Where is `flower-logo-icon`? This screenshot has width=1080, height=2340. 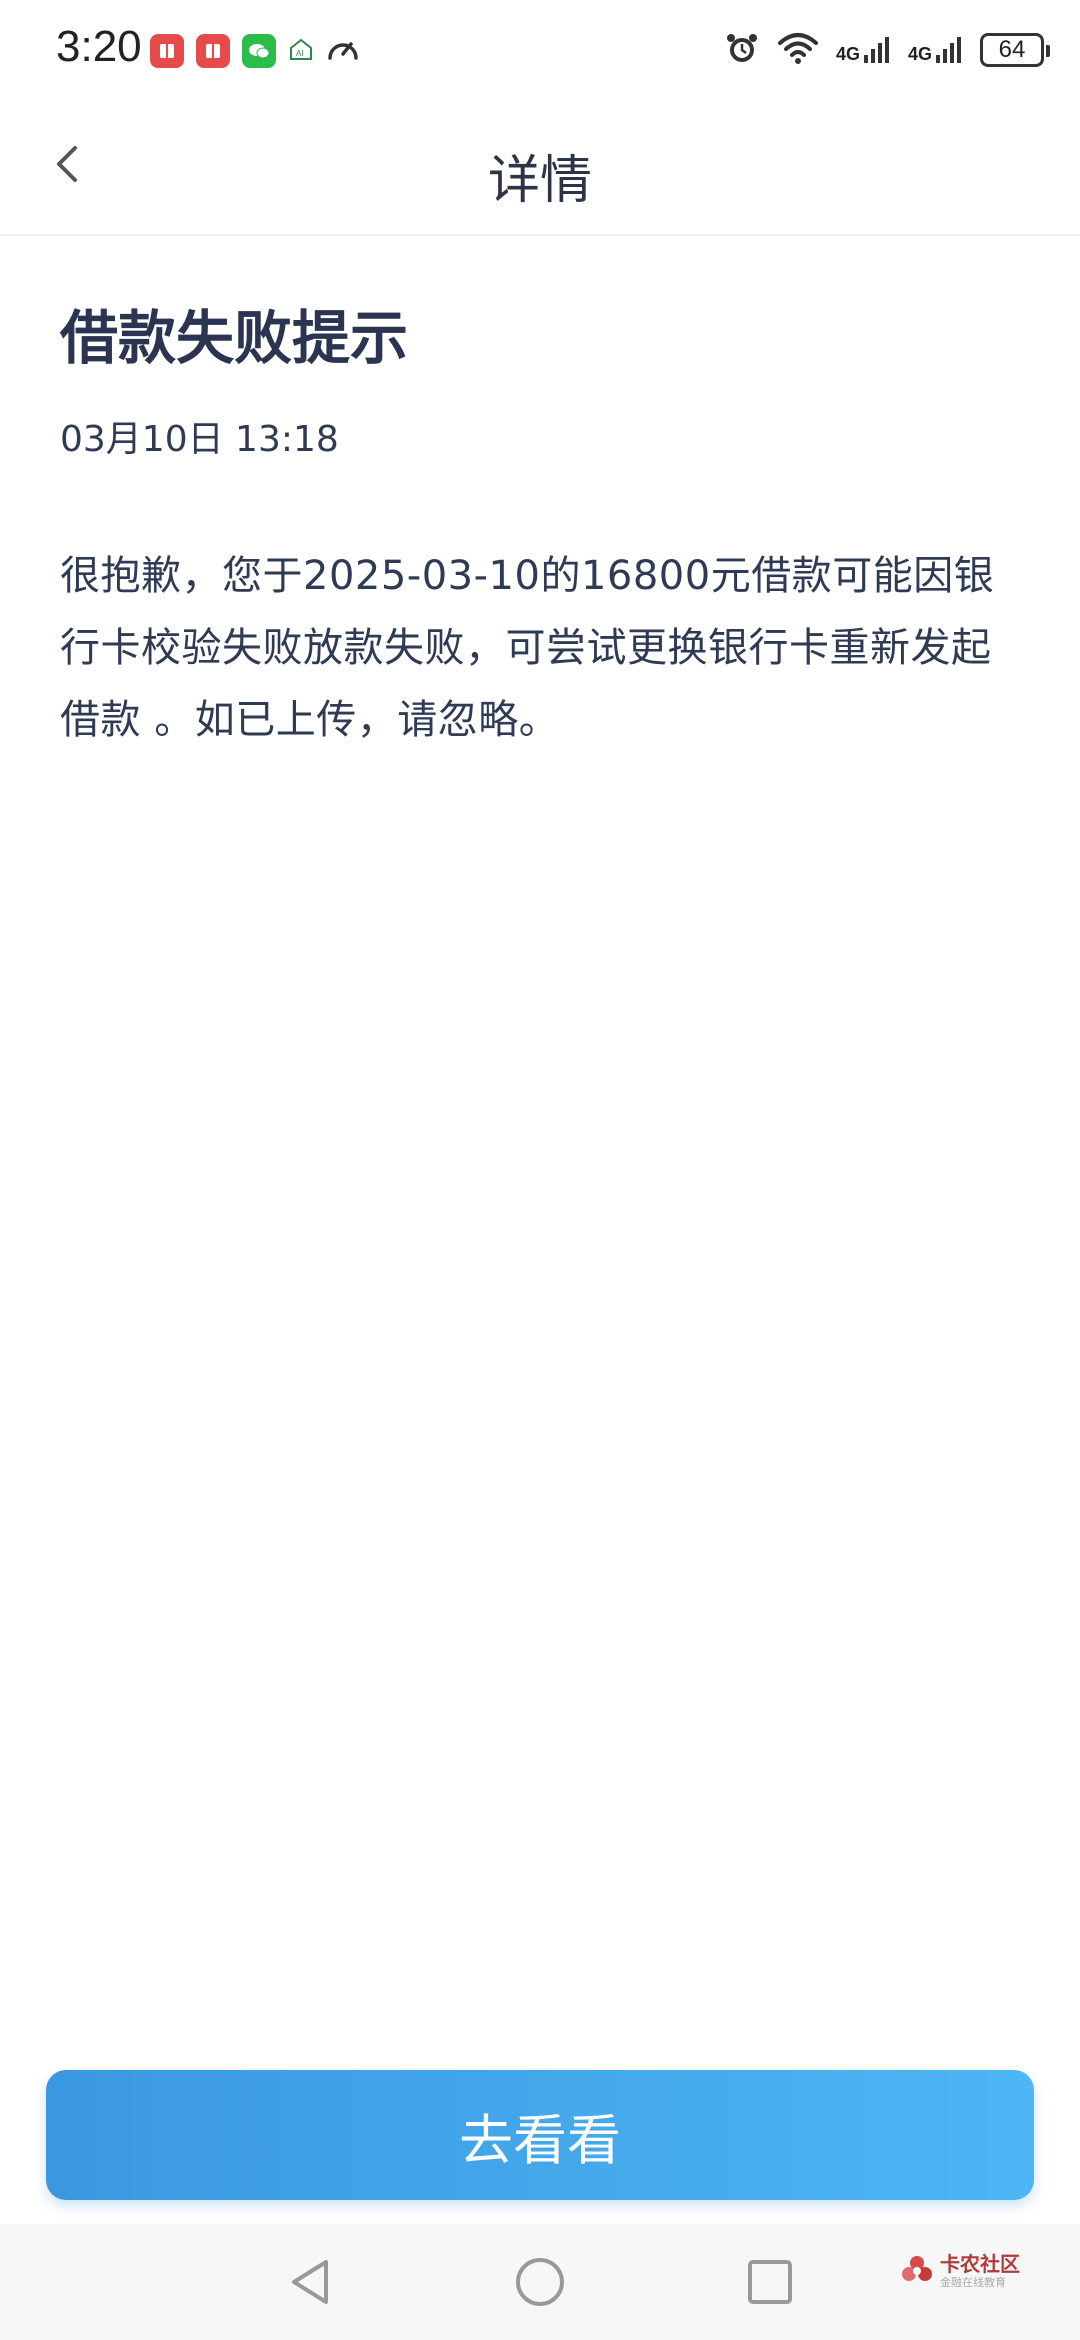
flower-logo-icon is located at coordinates (917, 2268).